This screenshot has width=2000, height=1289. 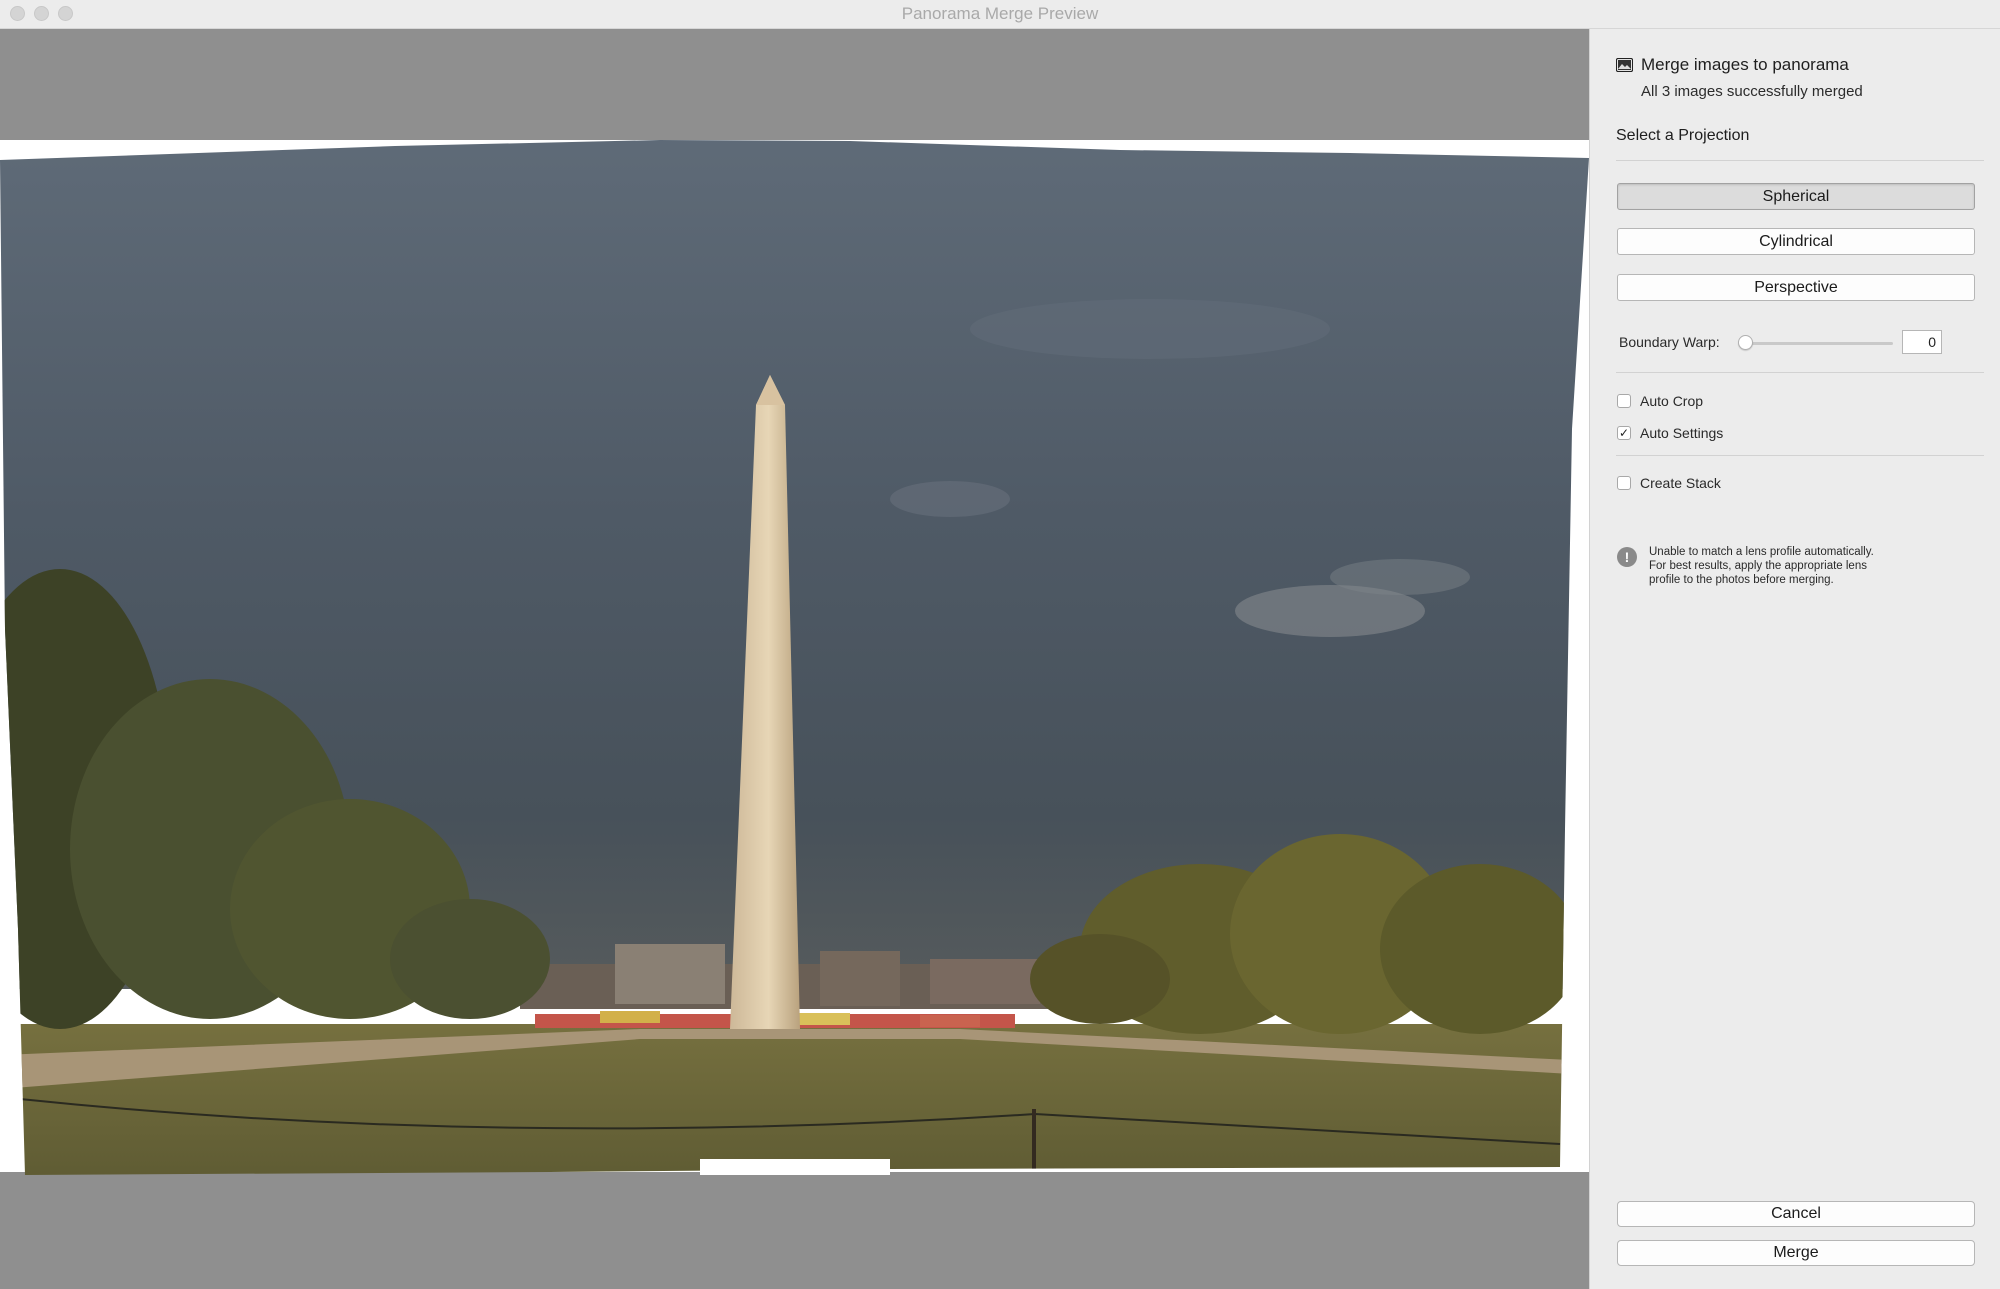 What do you see at coordinates (1669, 342) in the screenshot?
I see `boundary-warp-label: Boundary Warp:` at bounding box center [1669, 342].